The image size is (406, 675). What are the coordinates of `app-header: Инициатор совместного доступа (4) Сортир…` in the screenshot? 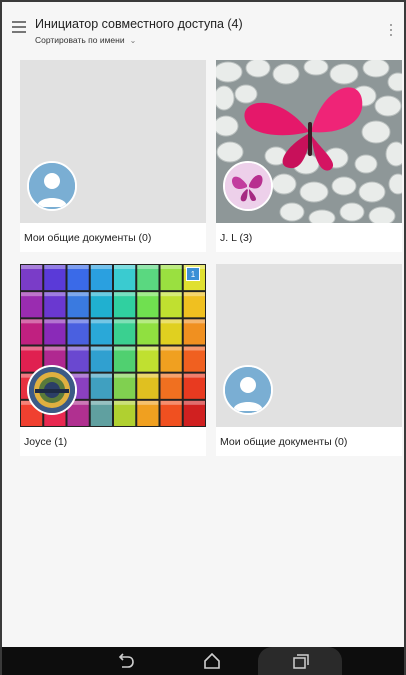 It's located at (203, 27).